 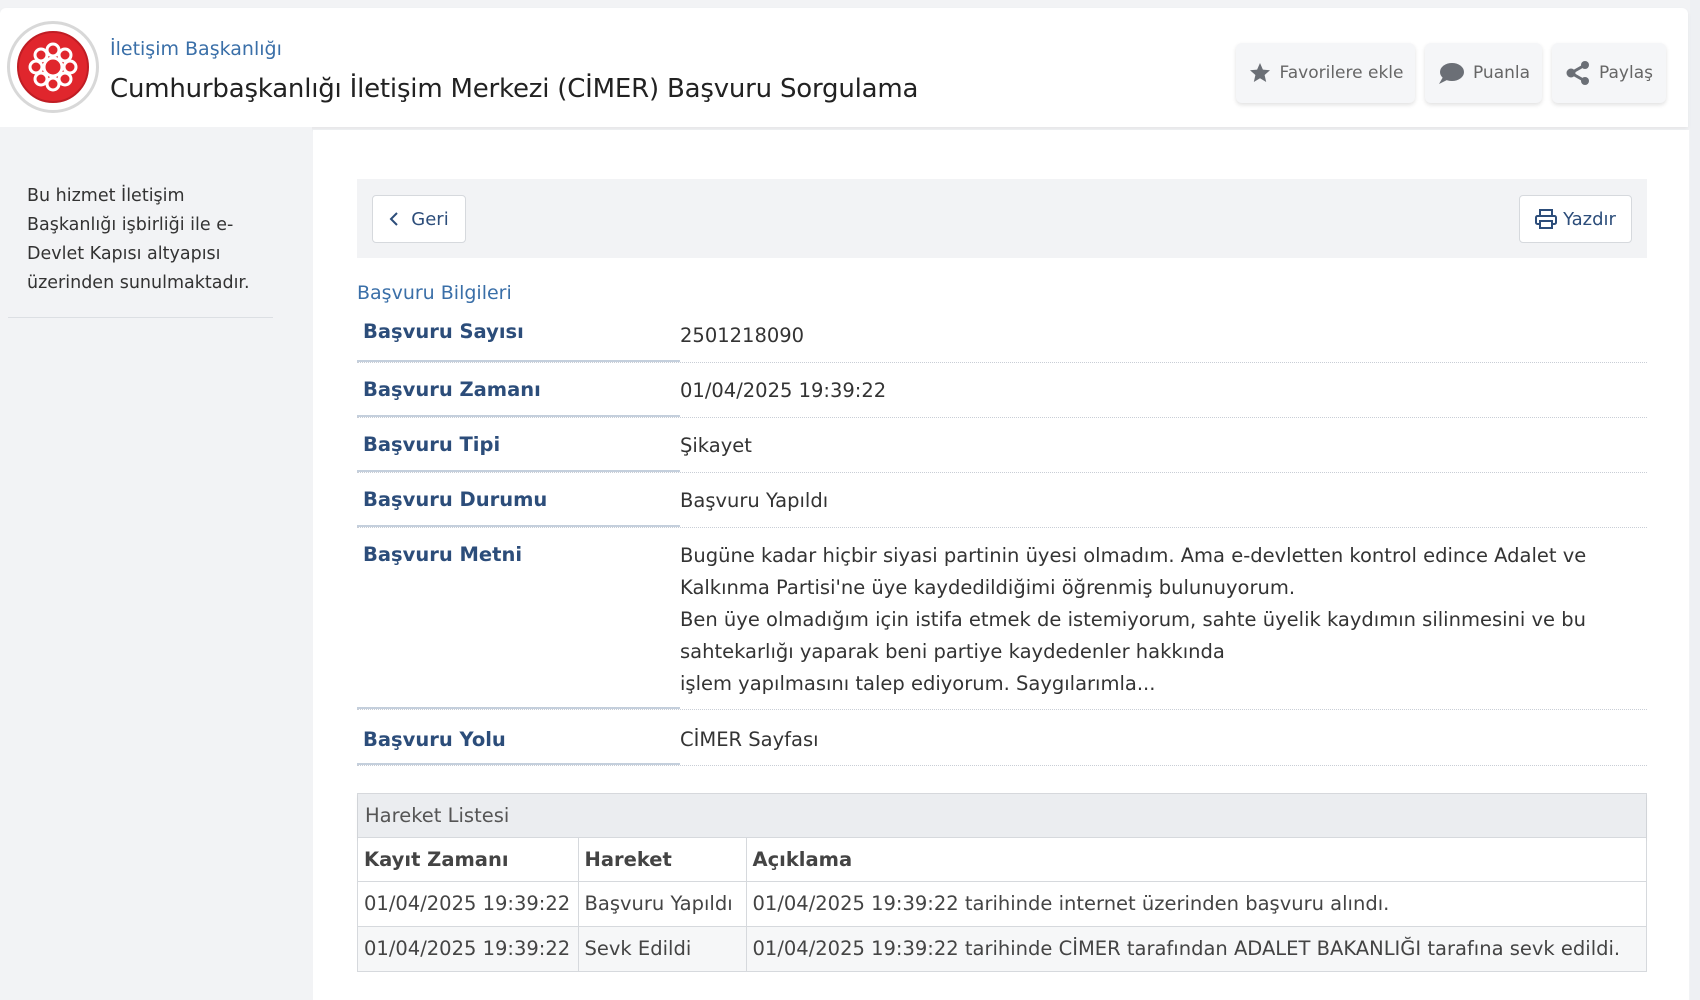 What do you see at coordinates (518, 445) in the screenshot?
I see `info-label: Başvuru Tipi` at bounding box center [518, 445].